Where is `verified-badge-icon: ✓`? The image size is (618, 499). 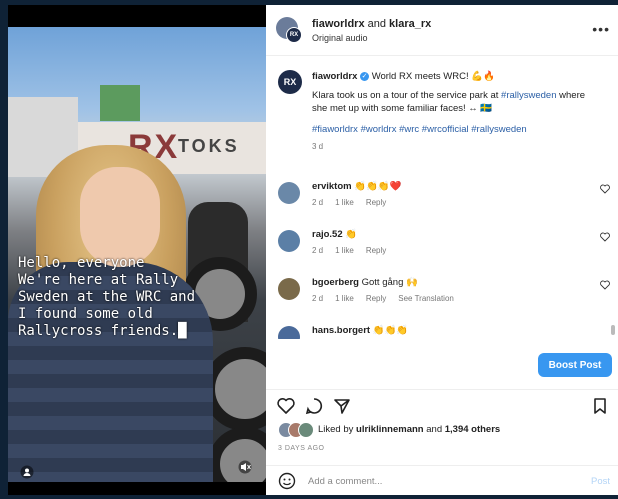 verified-badge-icon: ✓ is located at coordinates (365, 76).